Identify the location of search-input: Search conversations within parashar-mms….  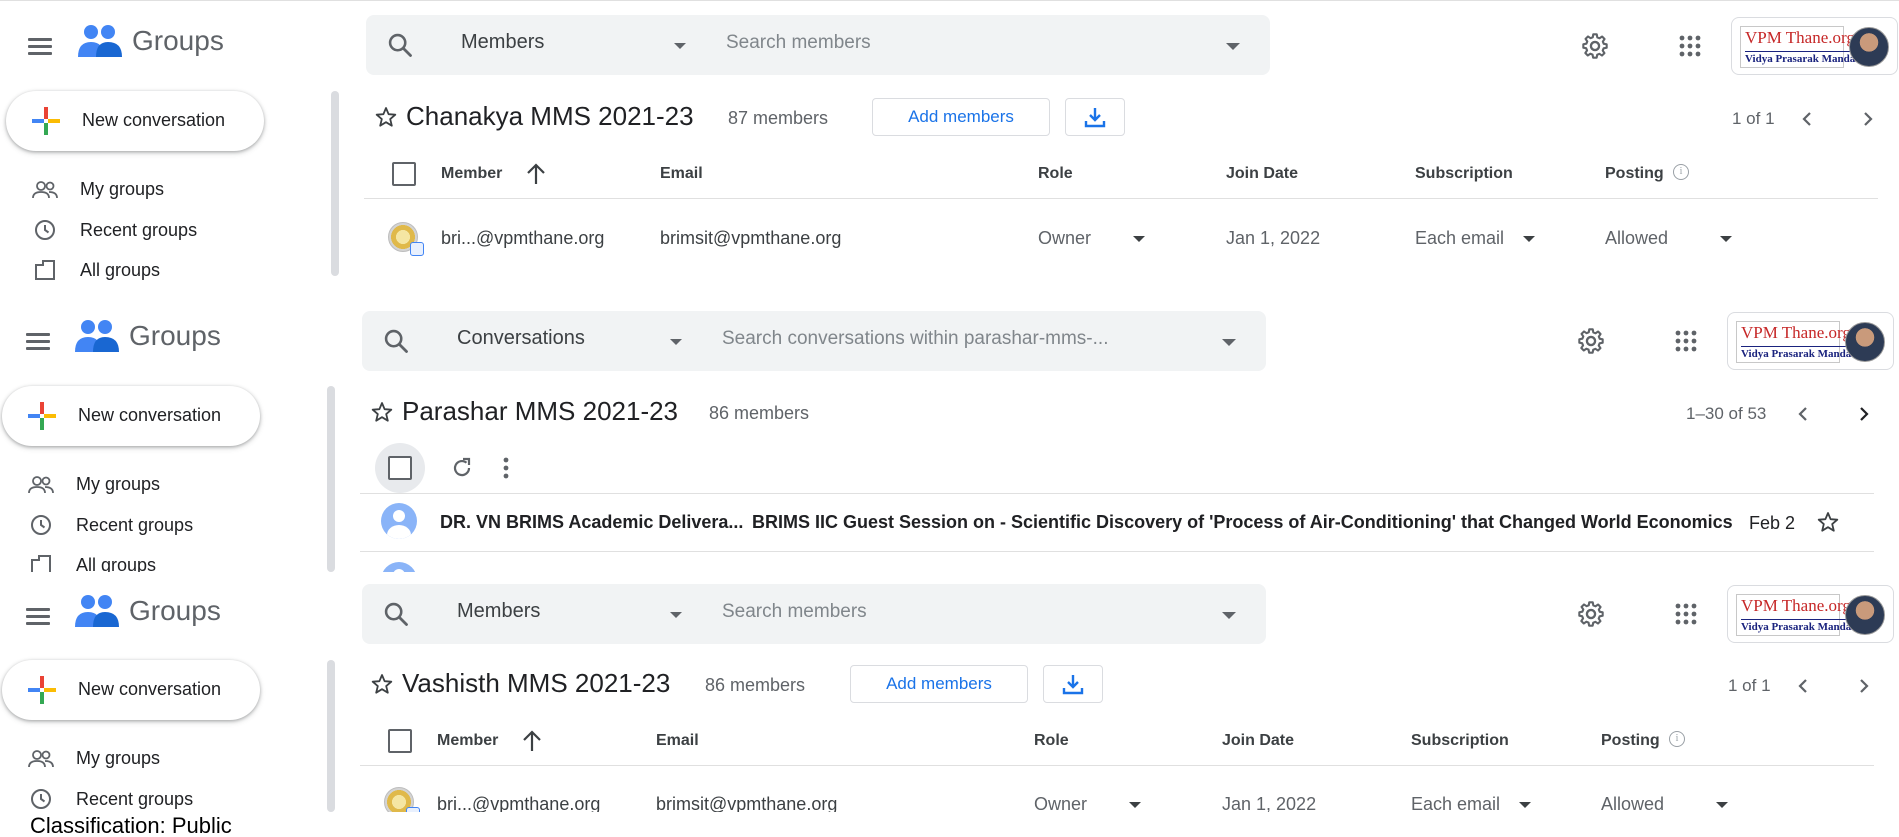
(962, 339).